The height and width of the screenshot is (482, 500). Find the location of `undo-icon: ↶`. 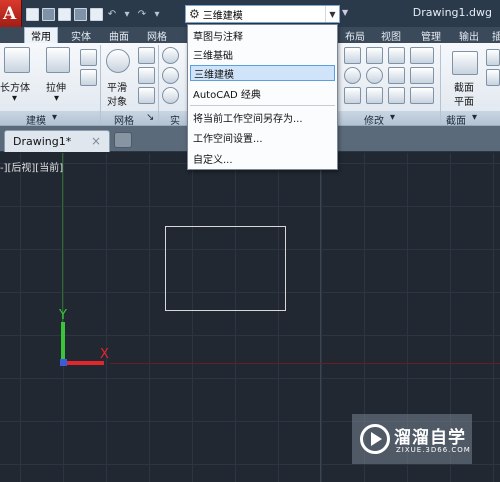

undo-icon: ↶ is located at coordinates (112, 14).